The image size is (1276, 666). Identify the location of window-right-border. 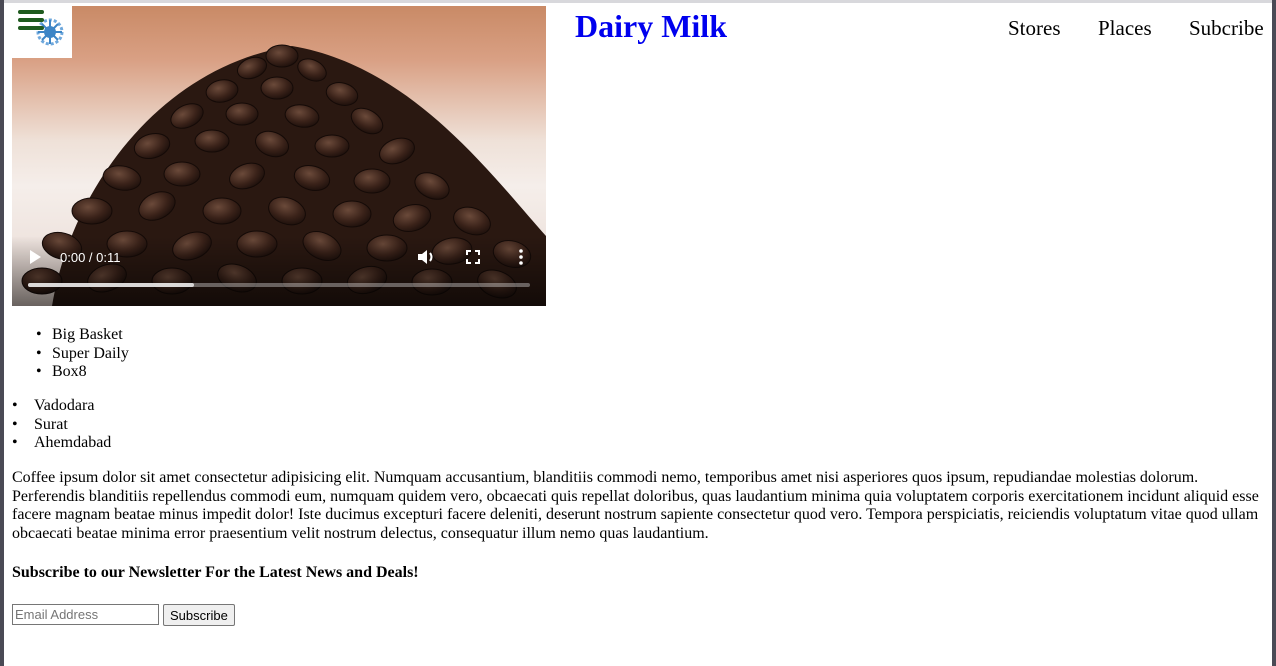
(1274, 333).